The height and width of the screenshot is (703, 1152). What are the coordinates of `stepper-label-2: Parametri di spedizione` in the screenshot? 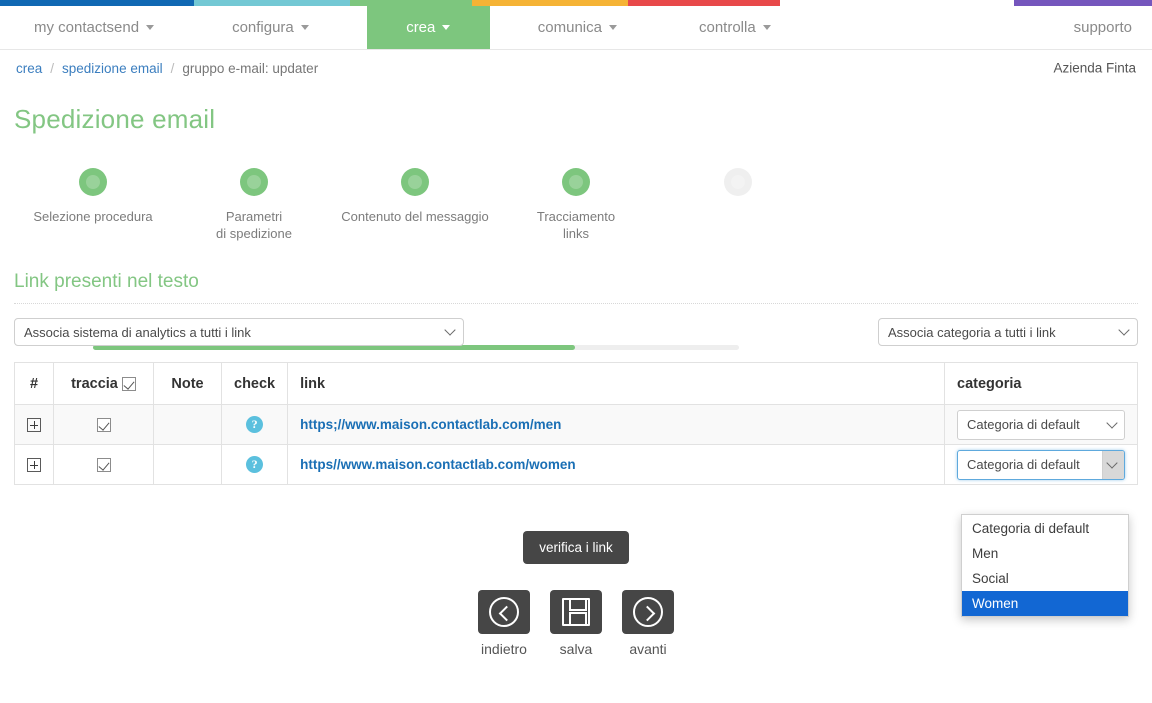 It's located at (254, 225).